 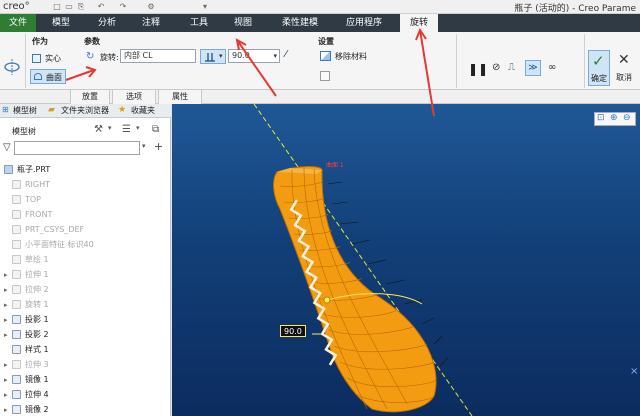 I want to click on annotation-arrows, so click(x=250, y=72).